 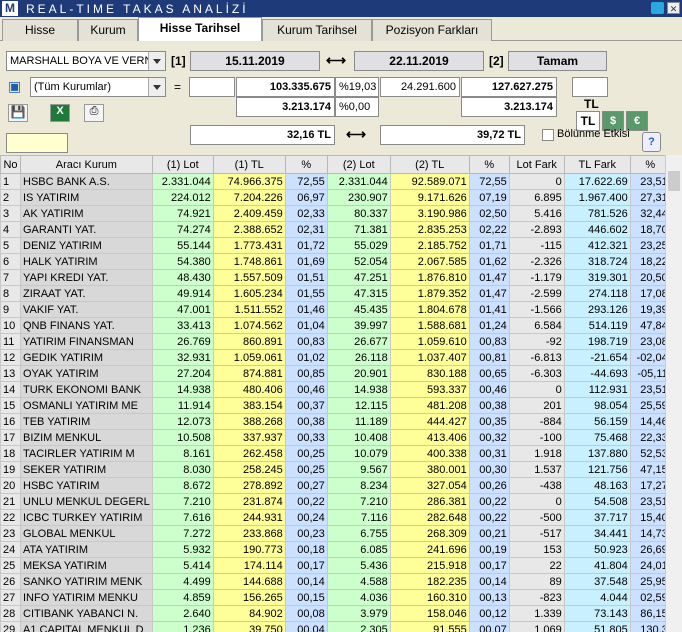 What do you see at coordinates (249, 164) in the screenshot?
I see `column-header: (1) TL` at bounding box center [249, 164].